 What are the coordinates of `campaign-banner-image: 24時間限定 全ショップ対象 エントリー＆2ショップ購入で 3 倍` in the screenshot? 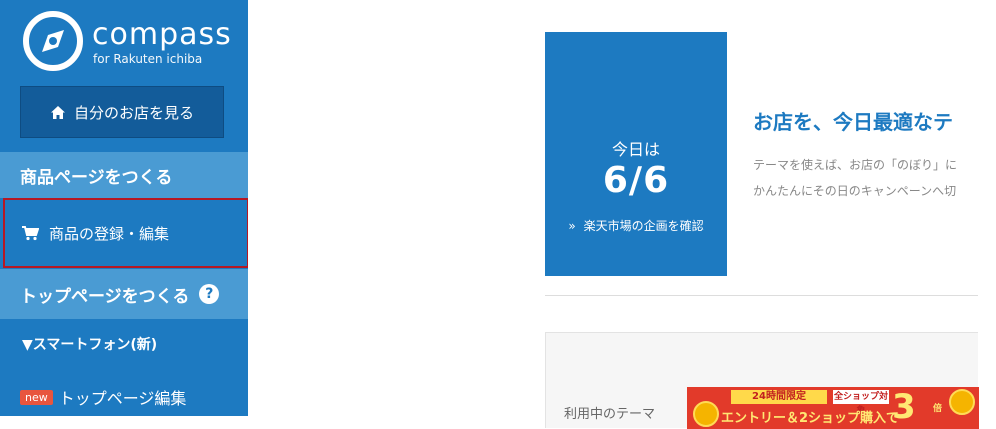 It's located at (833, 408).